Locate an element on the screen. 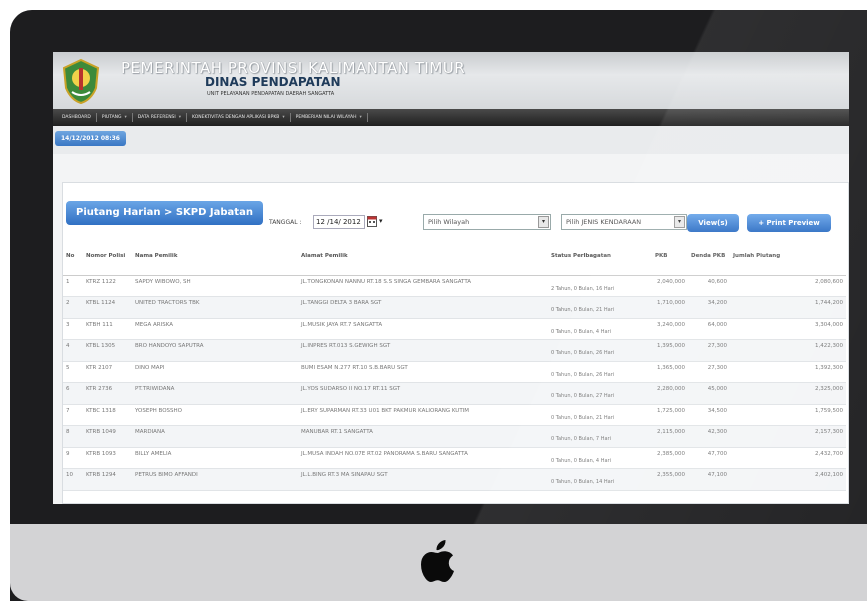  col-header-nama: Nama Pemilik is located at coordinates (215, 263).